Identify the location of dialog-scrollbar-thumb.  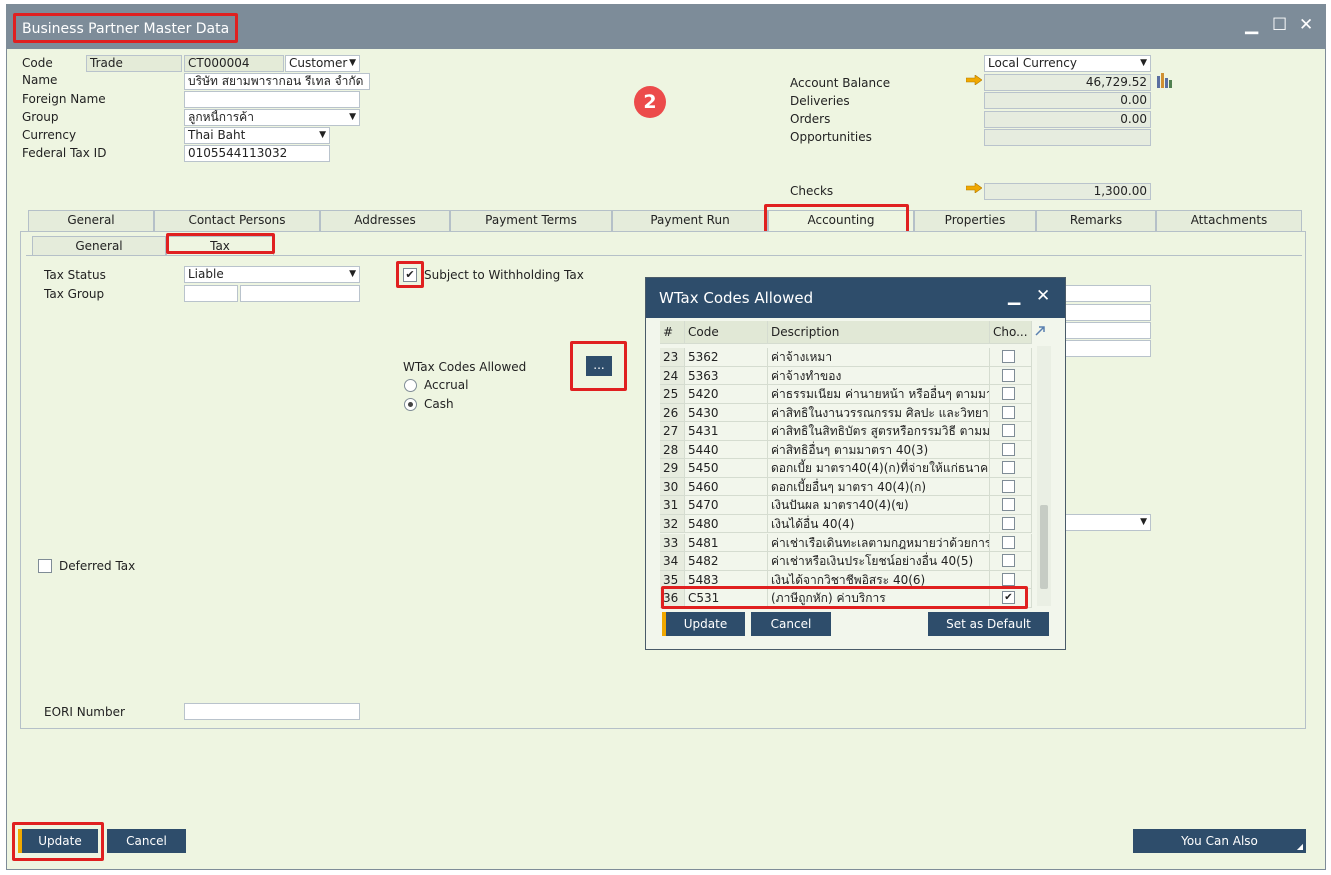
(1044, 547).